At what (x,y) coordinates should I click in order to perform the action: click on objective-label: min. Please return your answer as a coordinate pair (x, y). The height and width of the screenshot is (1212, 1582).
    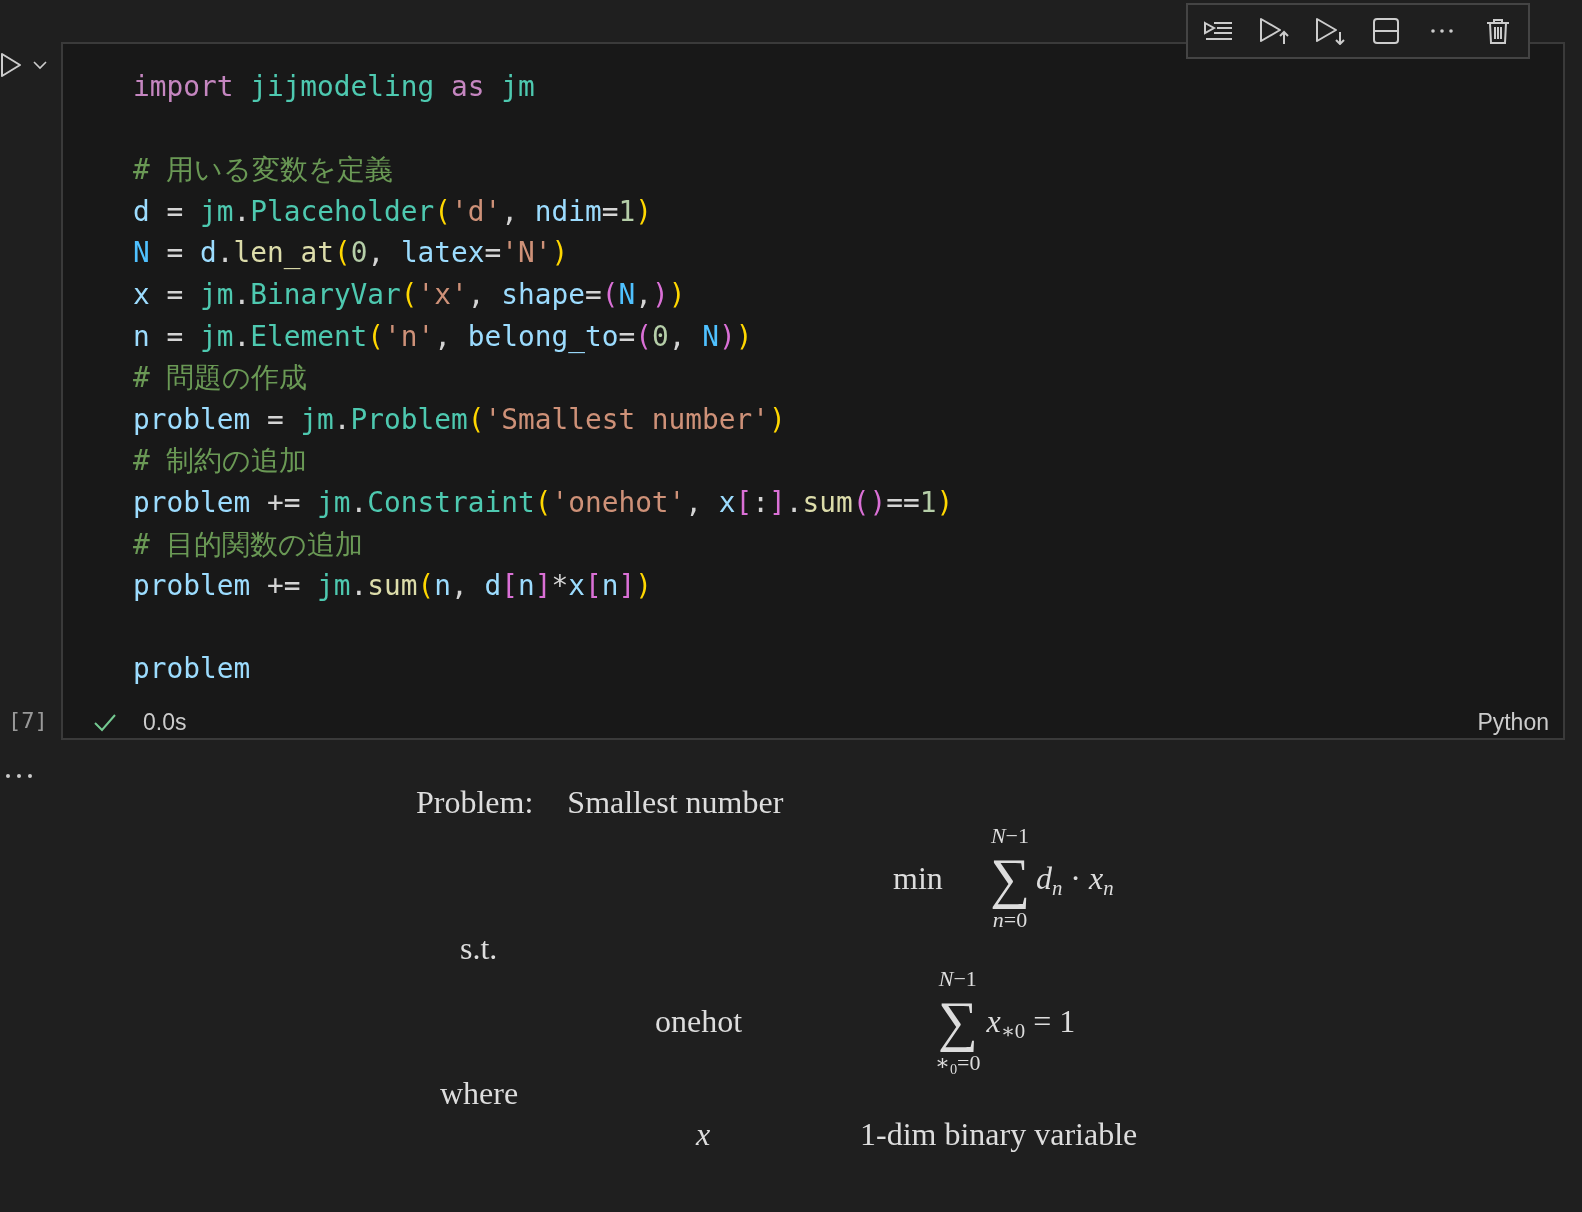
    Looking at the image, I should click on (918, 878).